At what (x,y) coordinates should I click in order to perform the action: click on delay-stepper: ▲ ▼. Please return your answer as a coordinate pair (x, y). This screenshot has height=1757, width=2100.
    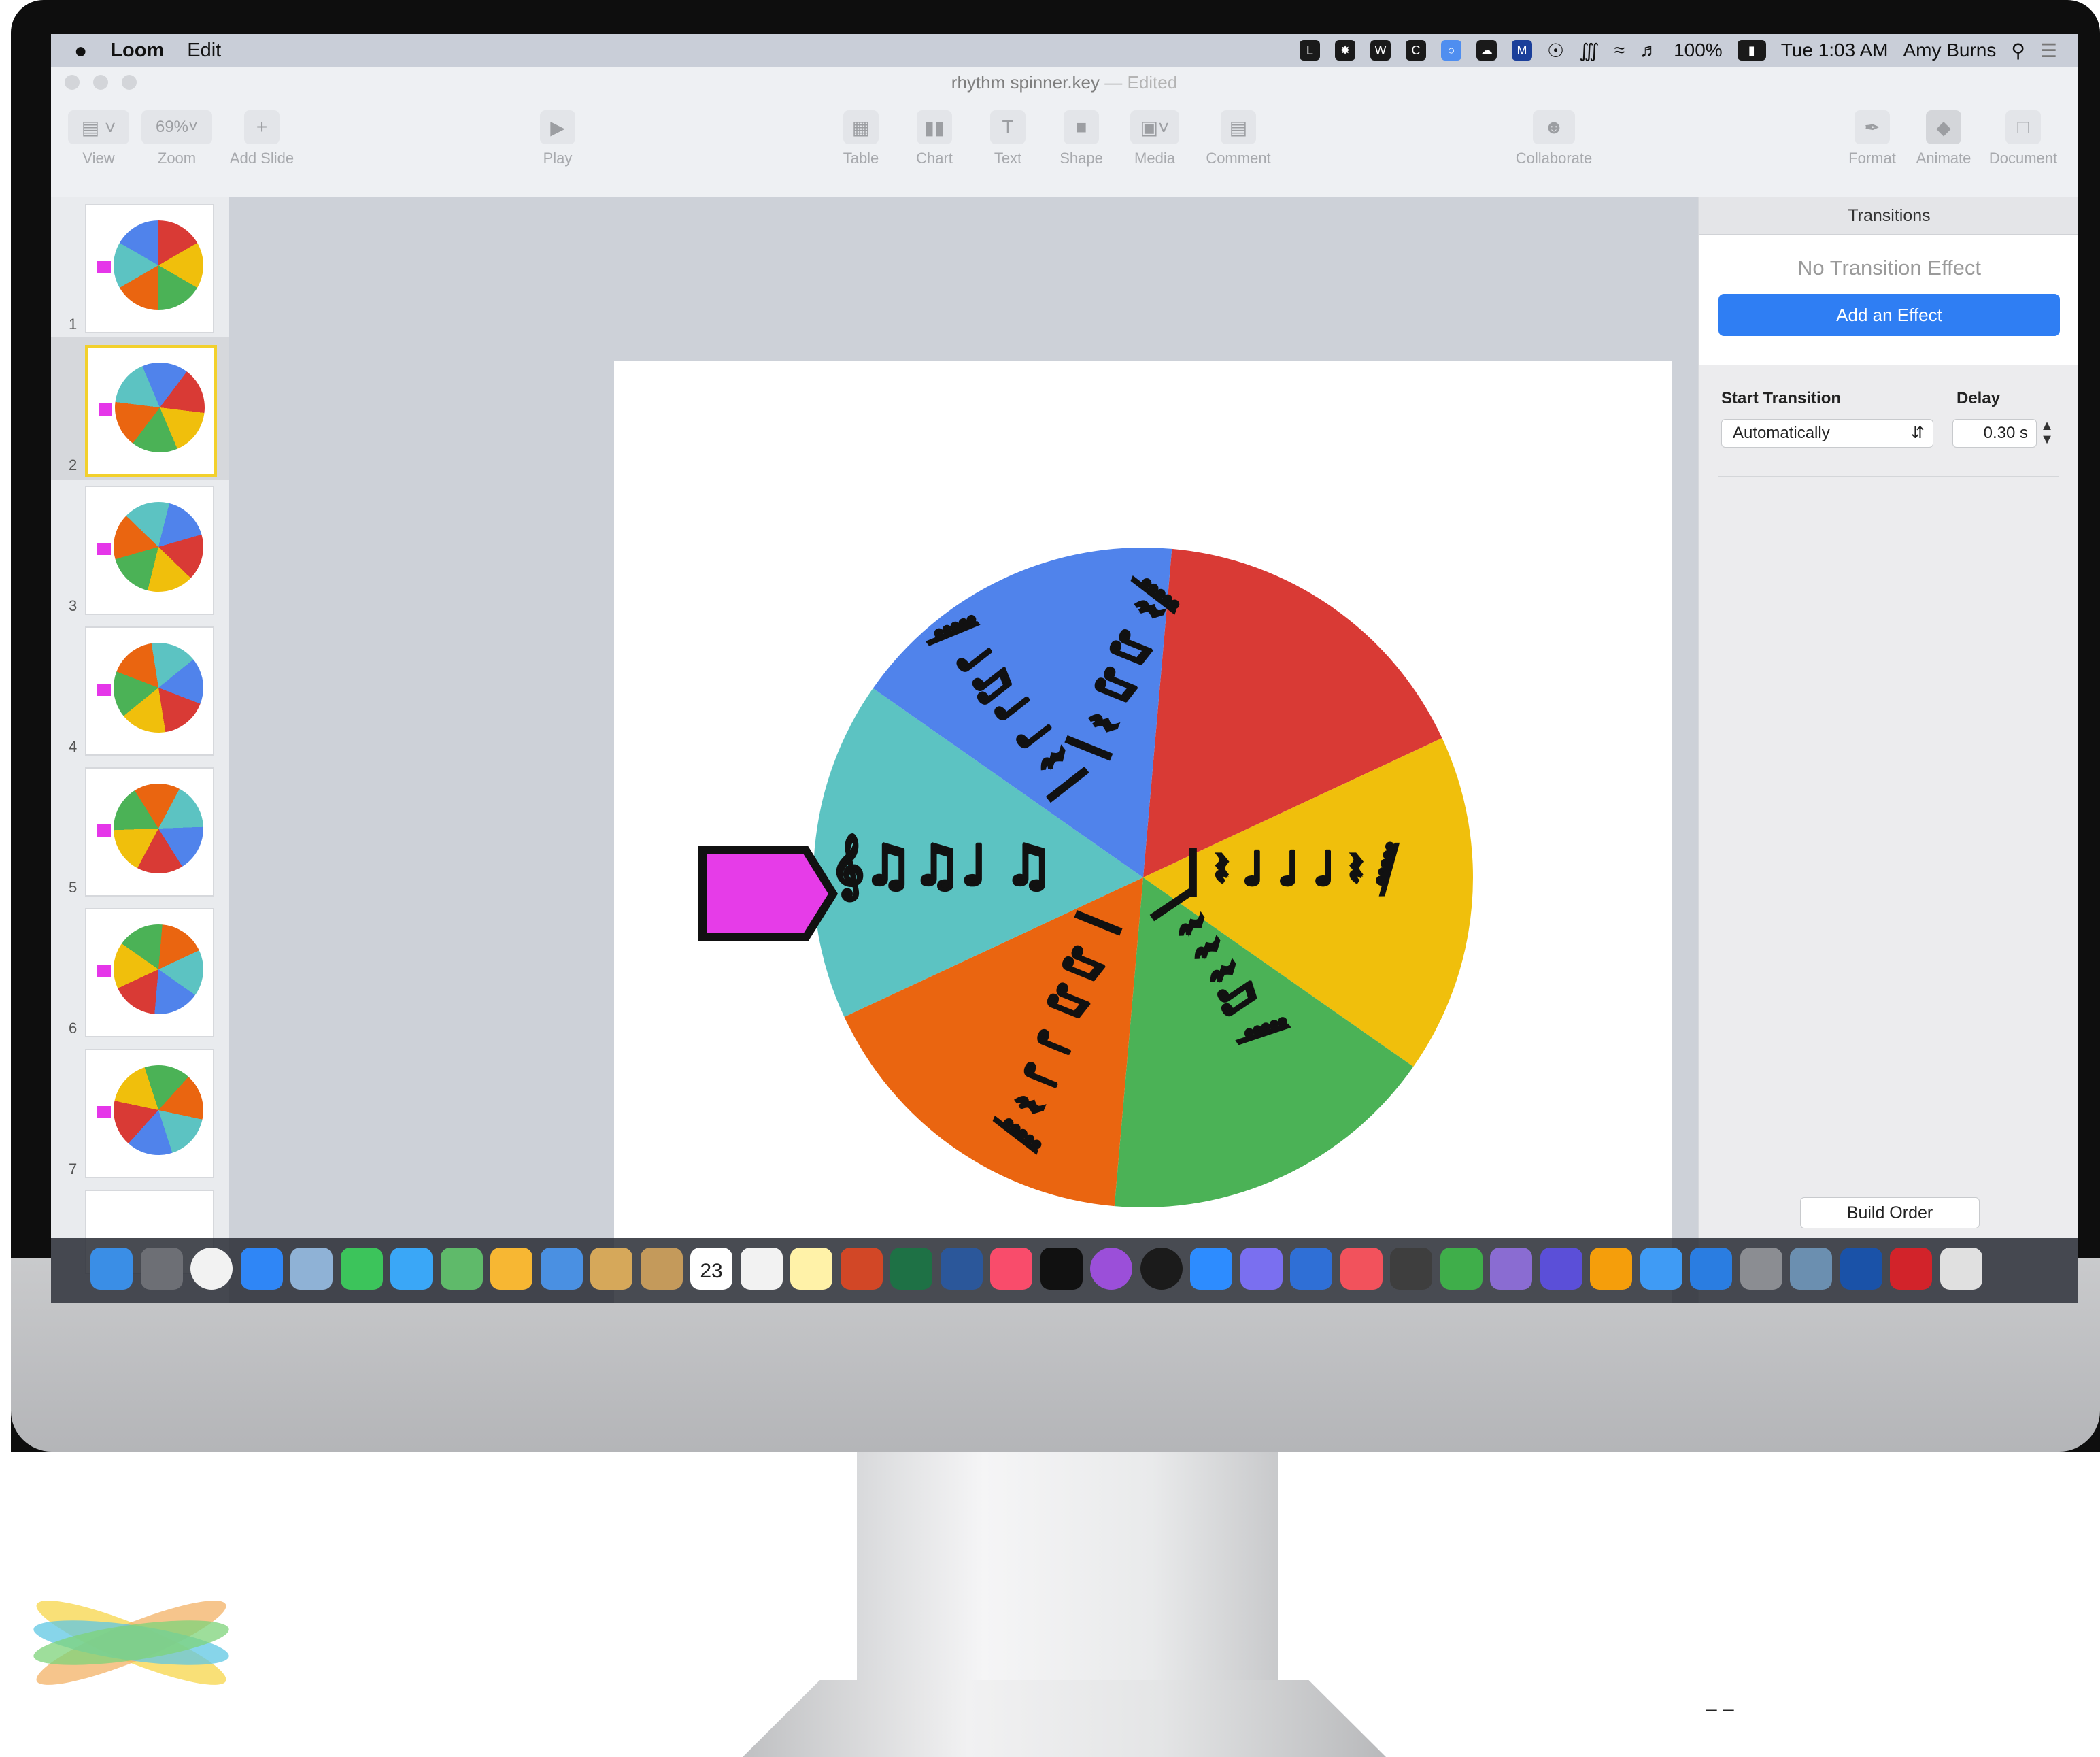
    Looking at the image, I should click on (2046, 433).